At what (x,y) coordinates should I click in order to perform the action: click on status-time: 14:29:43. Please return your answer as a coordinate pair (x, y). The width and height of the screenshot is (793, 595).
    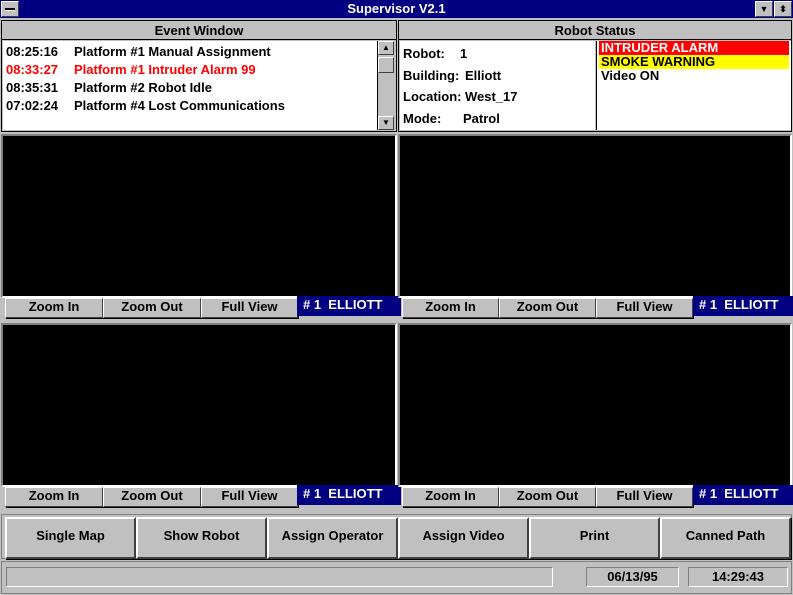
    Looking at the image, I should click on (738, 577).